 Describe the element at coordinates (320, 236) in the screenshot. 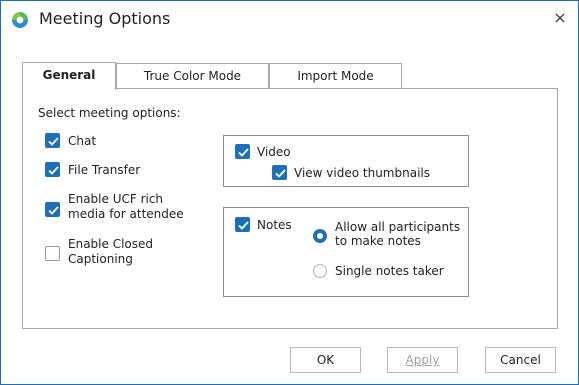

I see `allow-all-participants-radio` at that location.